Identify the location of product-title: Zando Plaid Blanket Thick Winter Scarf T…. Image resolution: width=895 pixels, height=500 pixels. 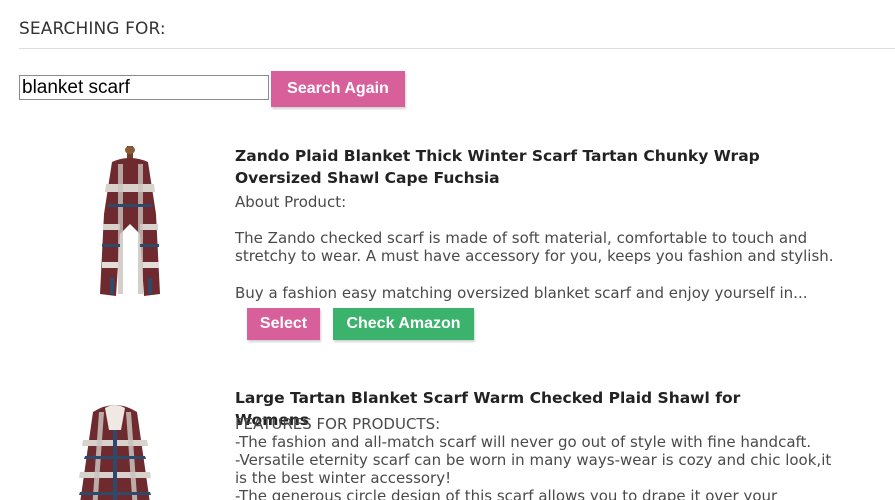
(525, 167).